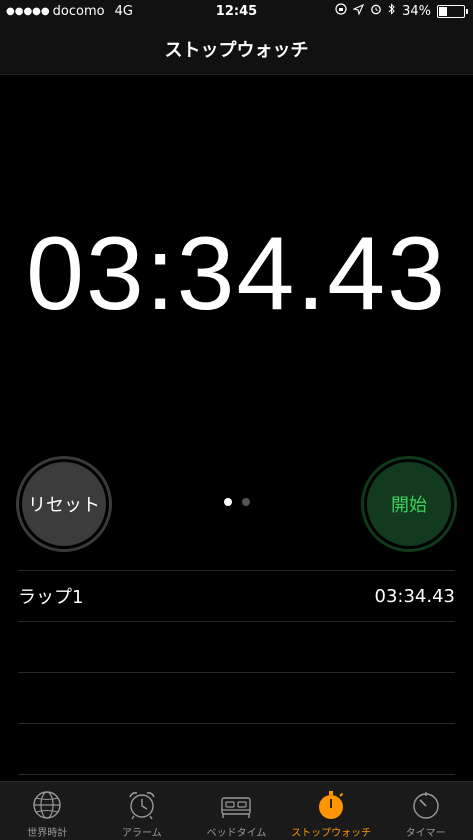 The image size is (473, 840). What do you see at coordinates (51, 597) in the screenshot?
I see `lap-label: ラップ1` at bounding box center [51, 597].